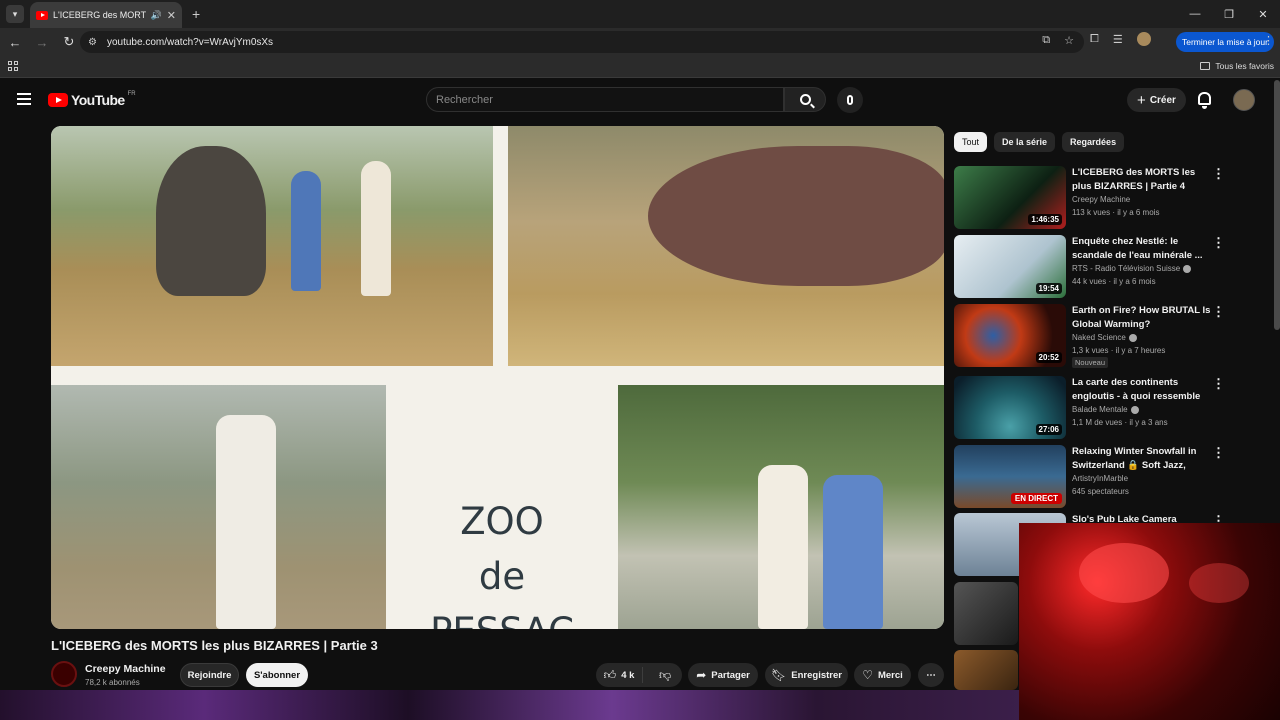  What do you see at coordinates (620, 675) in the screenshot?
I see `like-button: 👍︎ 4 k` at bounding box center [620, 675].